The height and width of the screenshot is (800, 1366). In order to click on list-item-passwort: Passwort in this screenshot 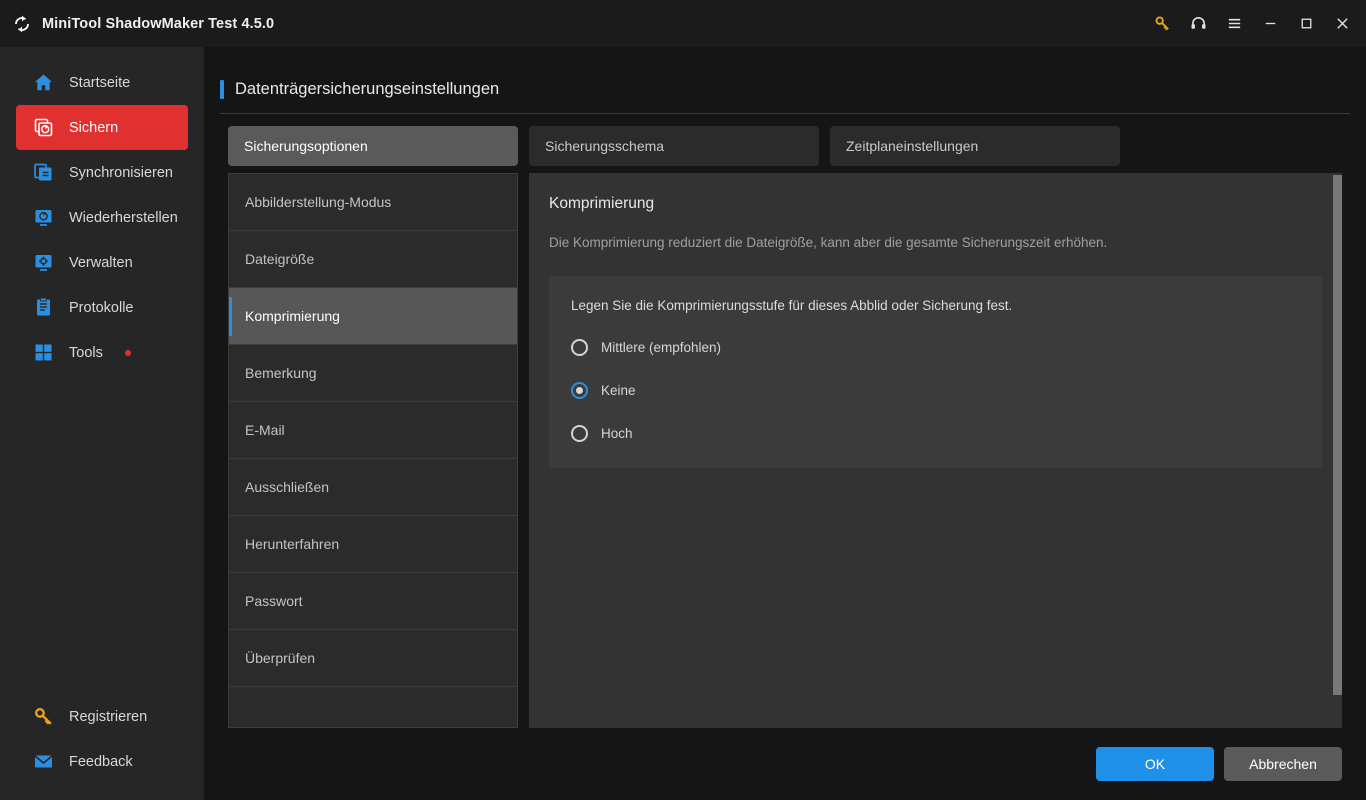, I will do `click(373, 601)`.